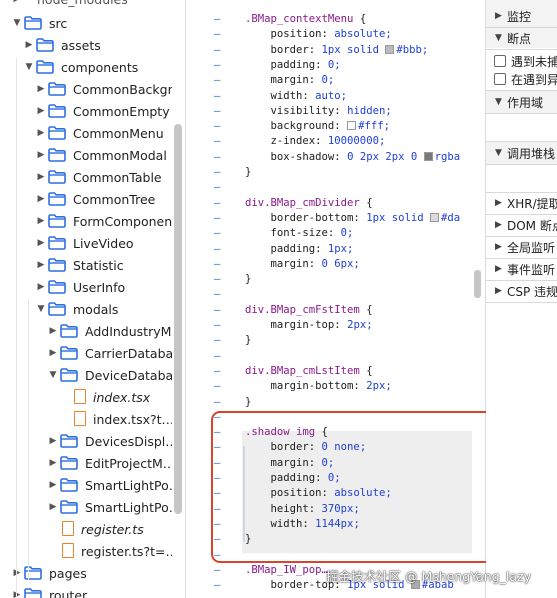  What do you see at coordinates (92, 265) in the screenshot?
I see `tree-folder-item: ▶ Statistic` at bounding box center [92, 265].